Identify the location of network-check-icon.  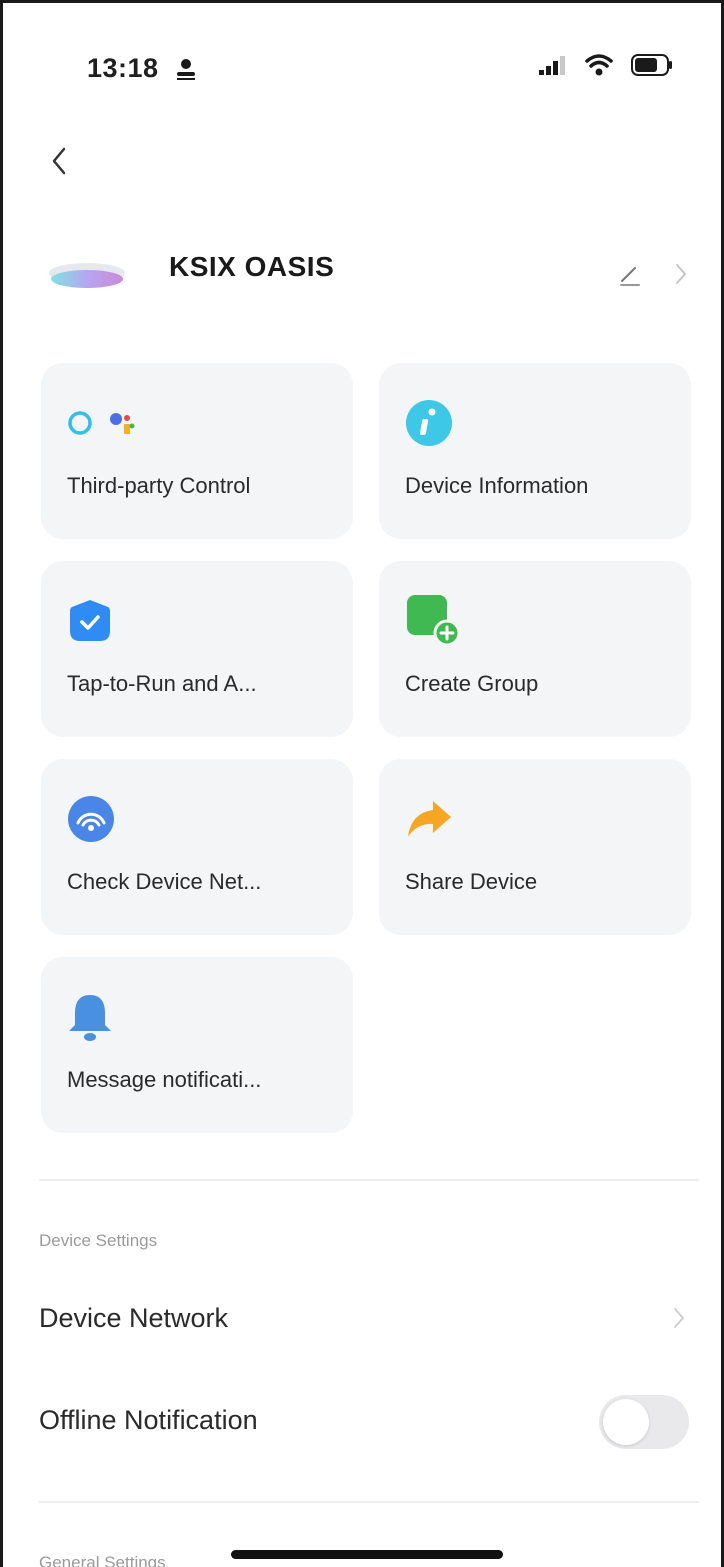
(91, 819).